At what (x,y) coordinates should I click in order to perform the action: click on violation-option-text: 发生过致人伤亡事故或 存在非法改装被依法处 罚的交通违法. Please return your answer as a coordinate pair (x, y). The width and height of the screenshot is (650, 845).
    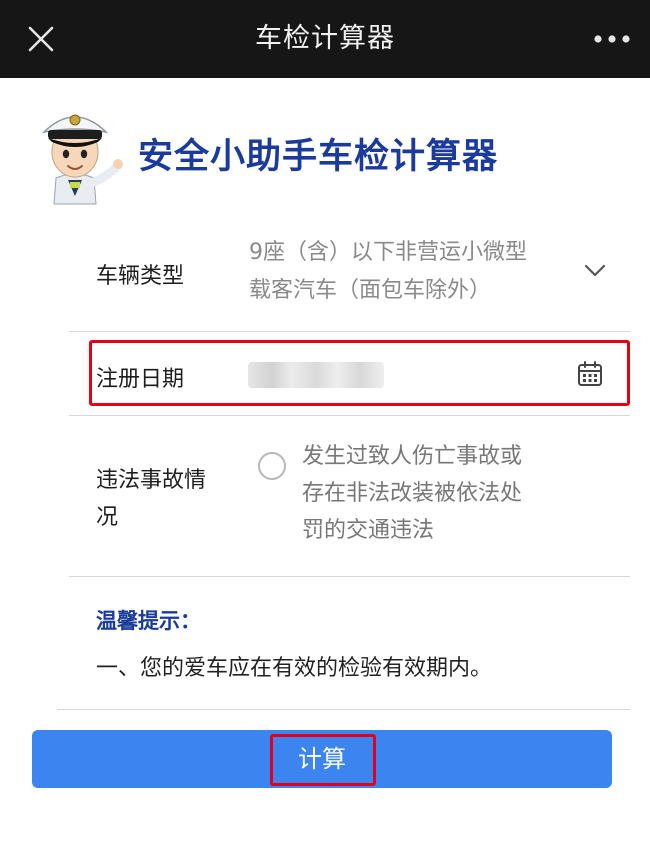
    Looking at the image, I should click on (432, 493).